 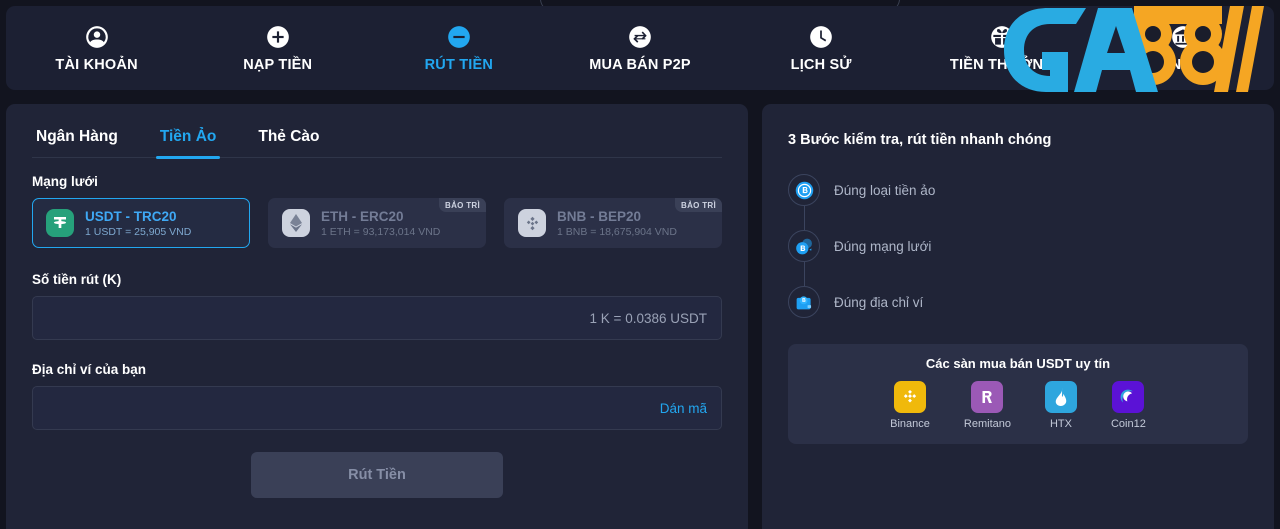 I want to click on guide-step-label: Đúng địa chỉ ví, so click(x=879, y=302).